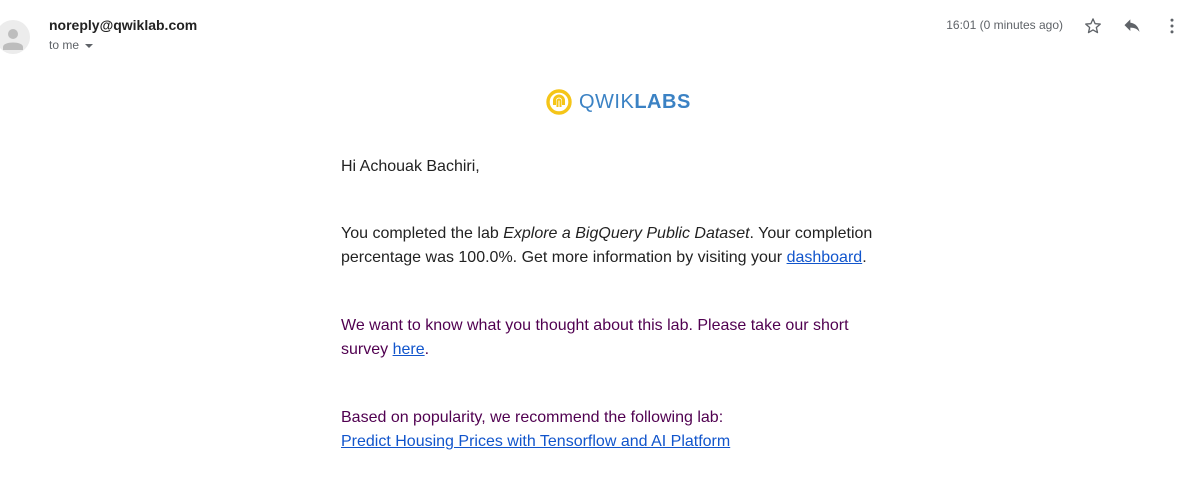  I want to click on qwiklabs-logo: QWIKLABS, so click(618, 102).